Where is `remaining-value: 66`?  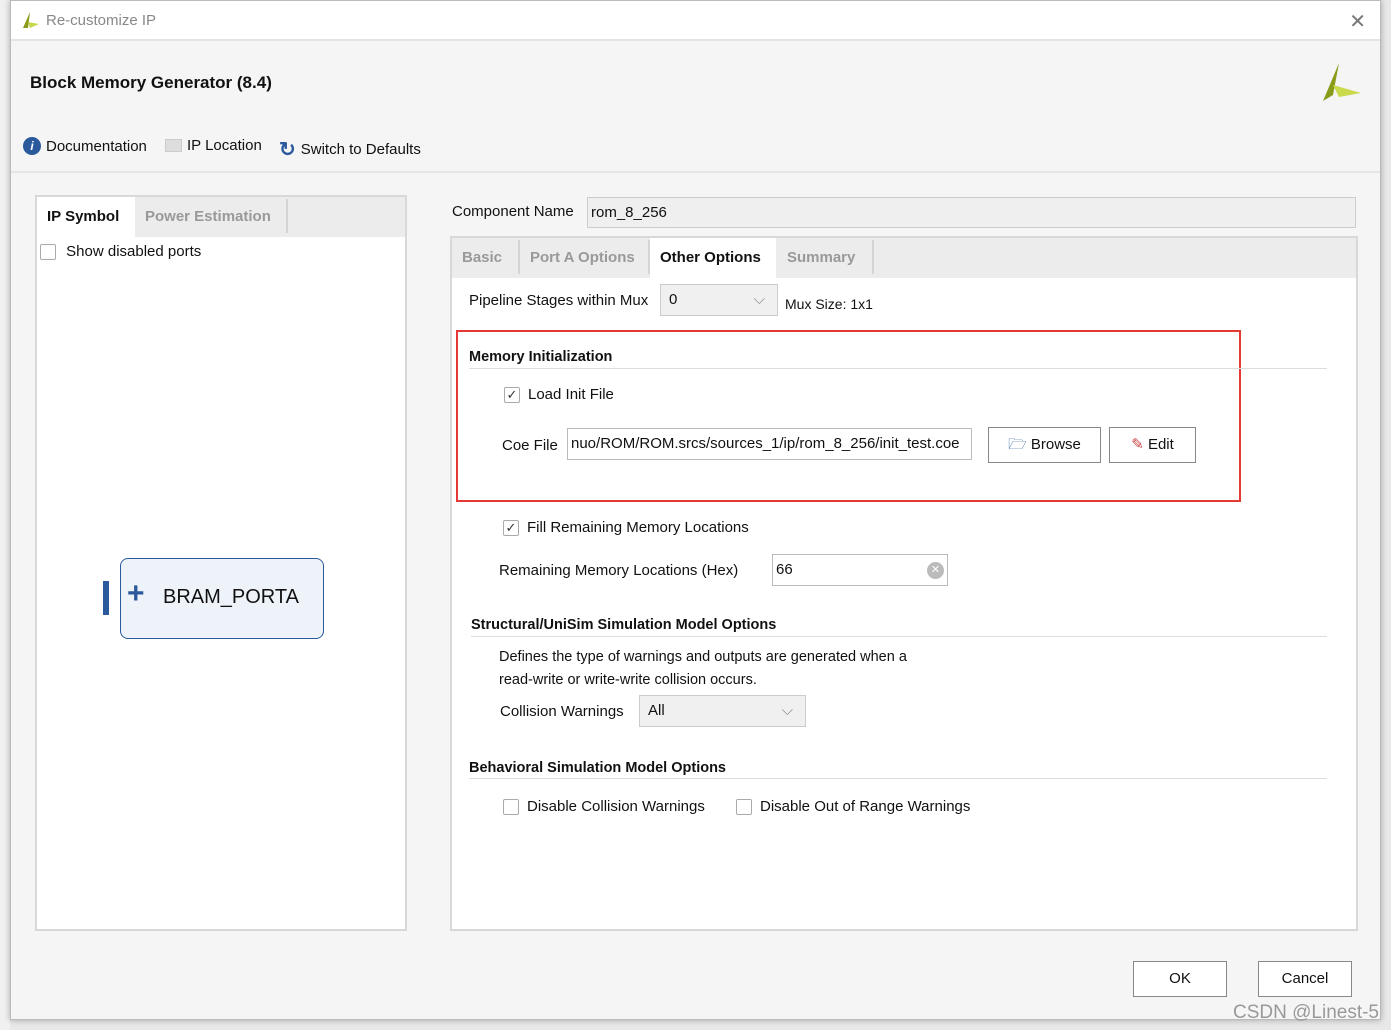
remaining-value: 66 is located at coordinates (784, 569).